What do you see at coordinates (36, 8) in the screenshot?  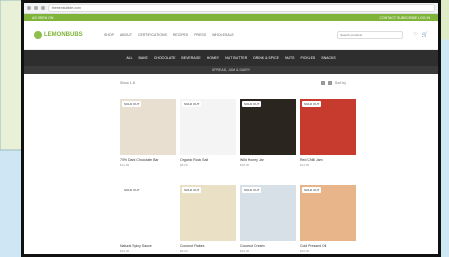 I see `forward-icon` at bounding box center [36, 8].